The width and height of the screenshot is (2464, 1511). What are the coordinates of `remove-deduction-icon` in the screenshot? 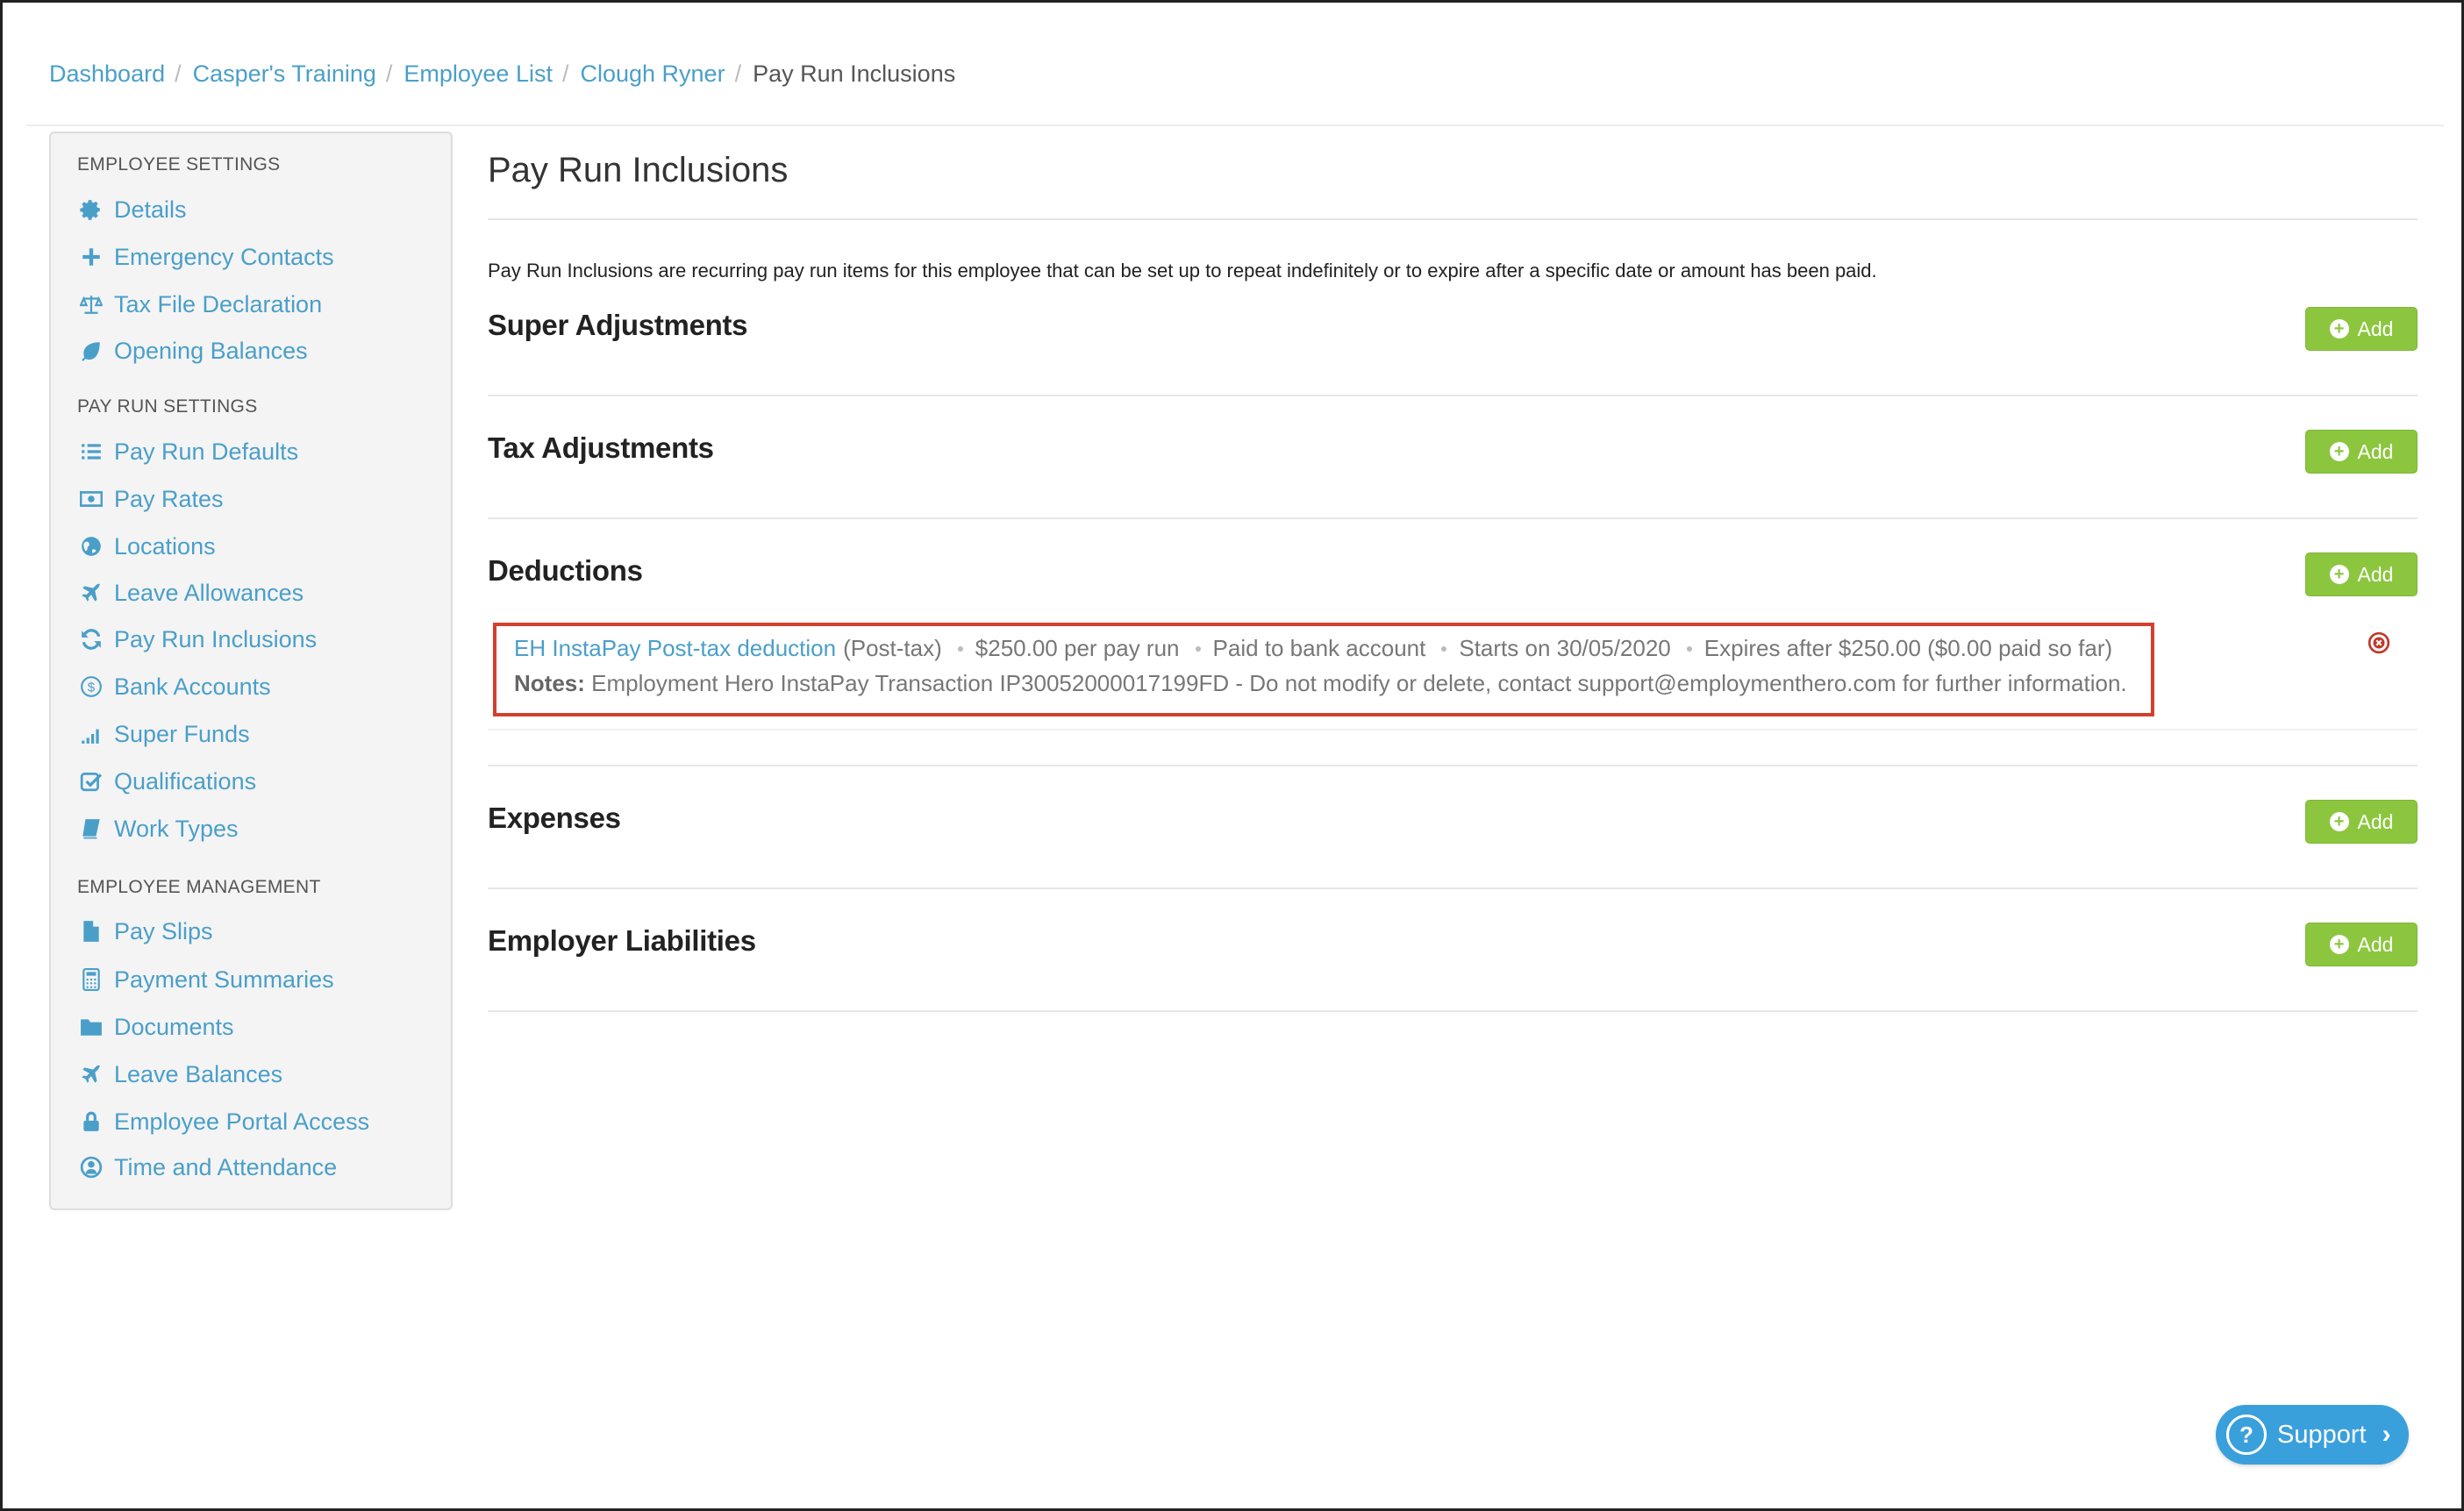 It's located at (2379, 642).